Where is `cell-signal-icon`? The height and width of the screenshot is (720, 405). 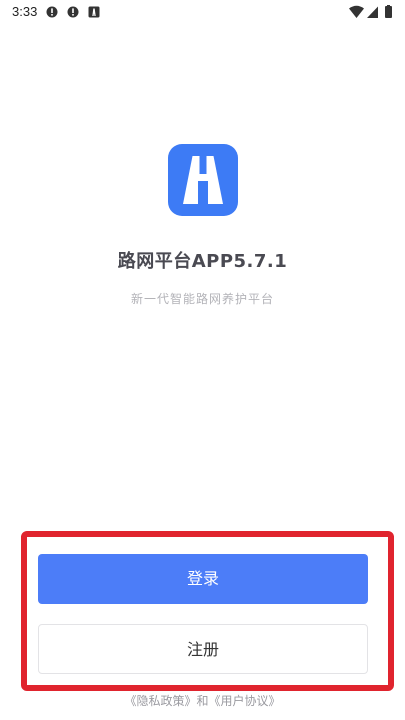
cell-signal-icon is located at coordinates (372, 12).